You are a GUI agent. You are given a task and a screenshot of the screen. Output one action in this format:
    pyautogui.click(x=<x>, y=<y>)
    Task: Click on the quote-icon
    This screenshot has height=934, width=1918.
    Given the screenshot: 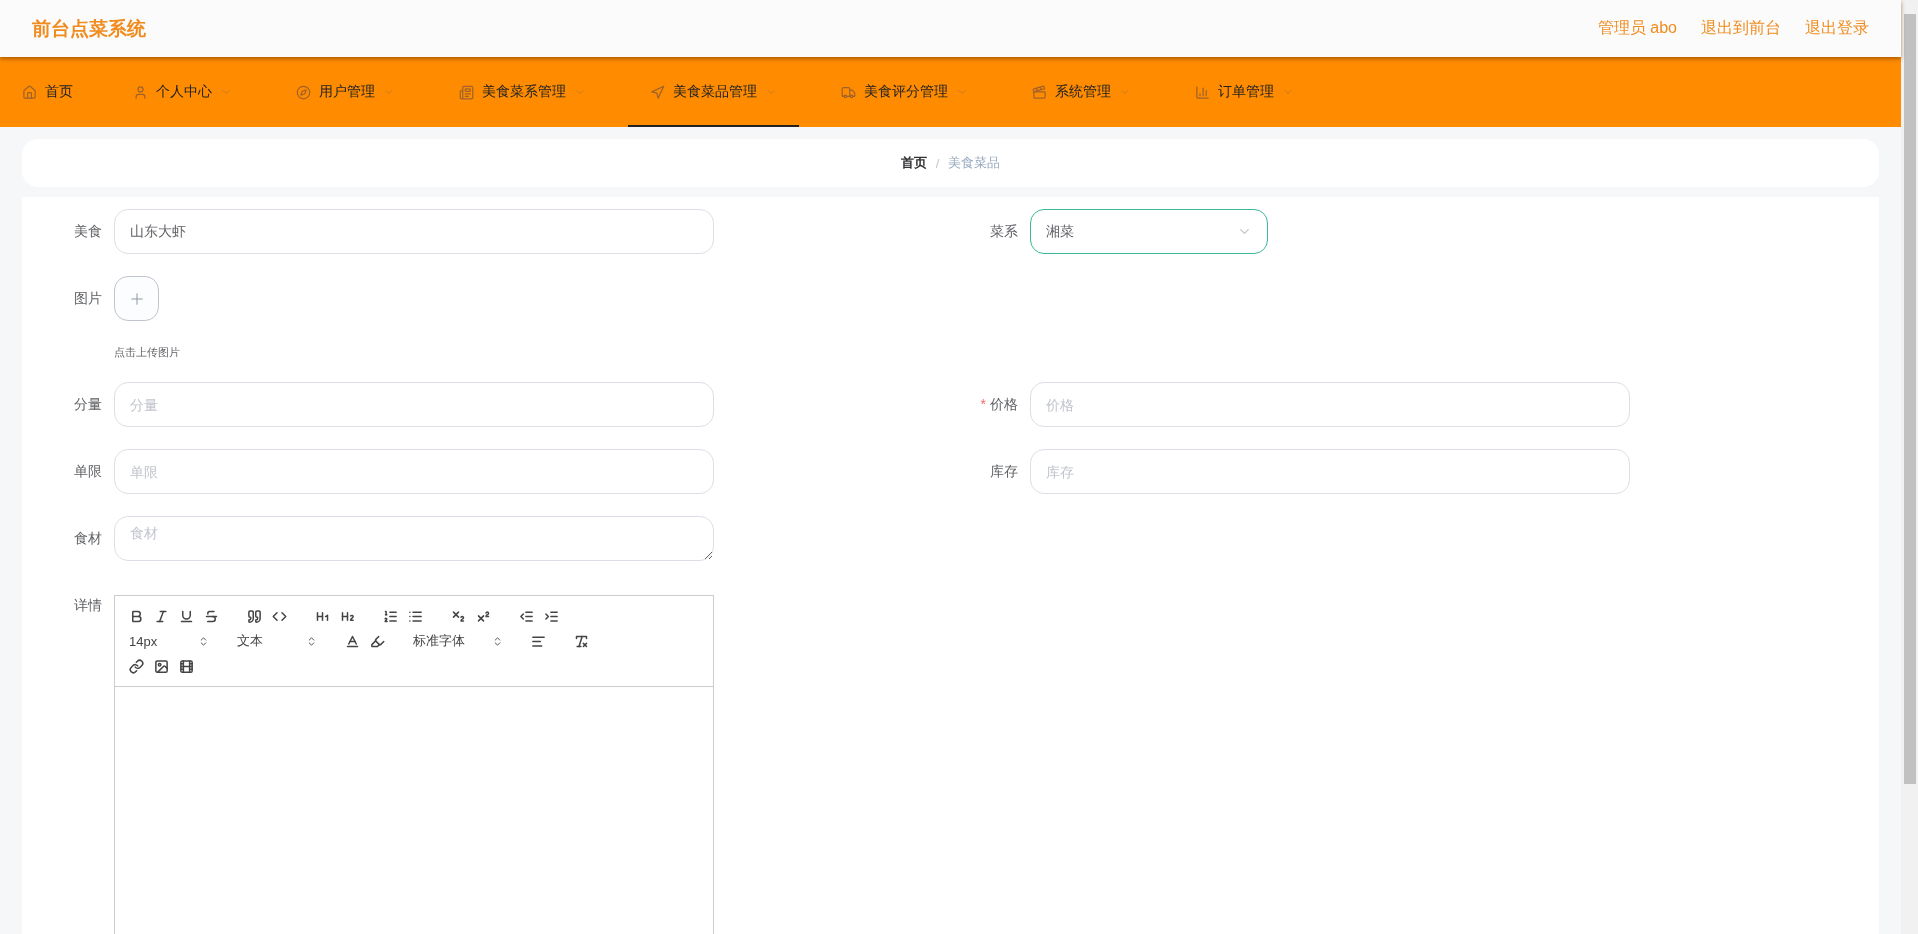 What is the action you would take?
    pyautogui.click(x=254, y=616)
    